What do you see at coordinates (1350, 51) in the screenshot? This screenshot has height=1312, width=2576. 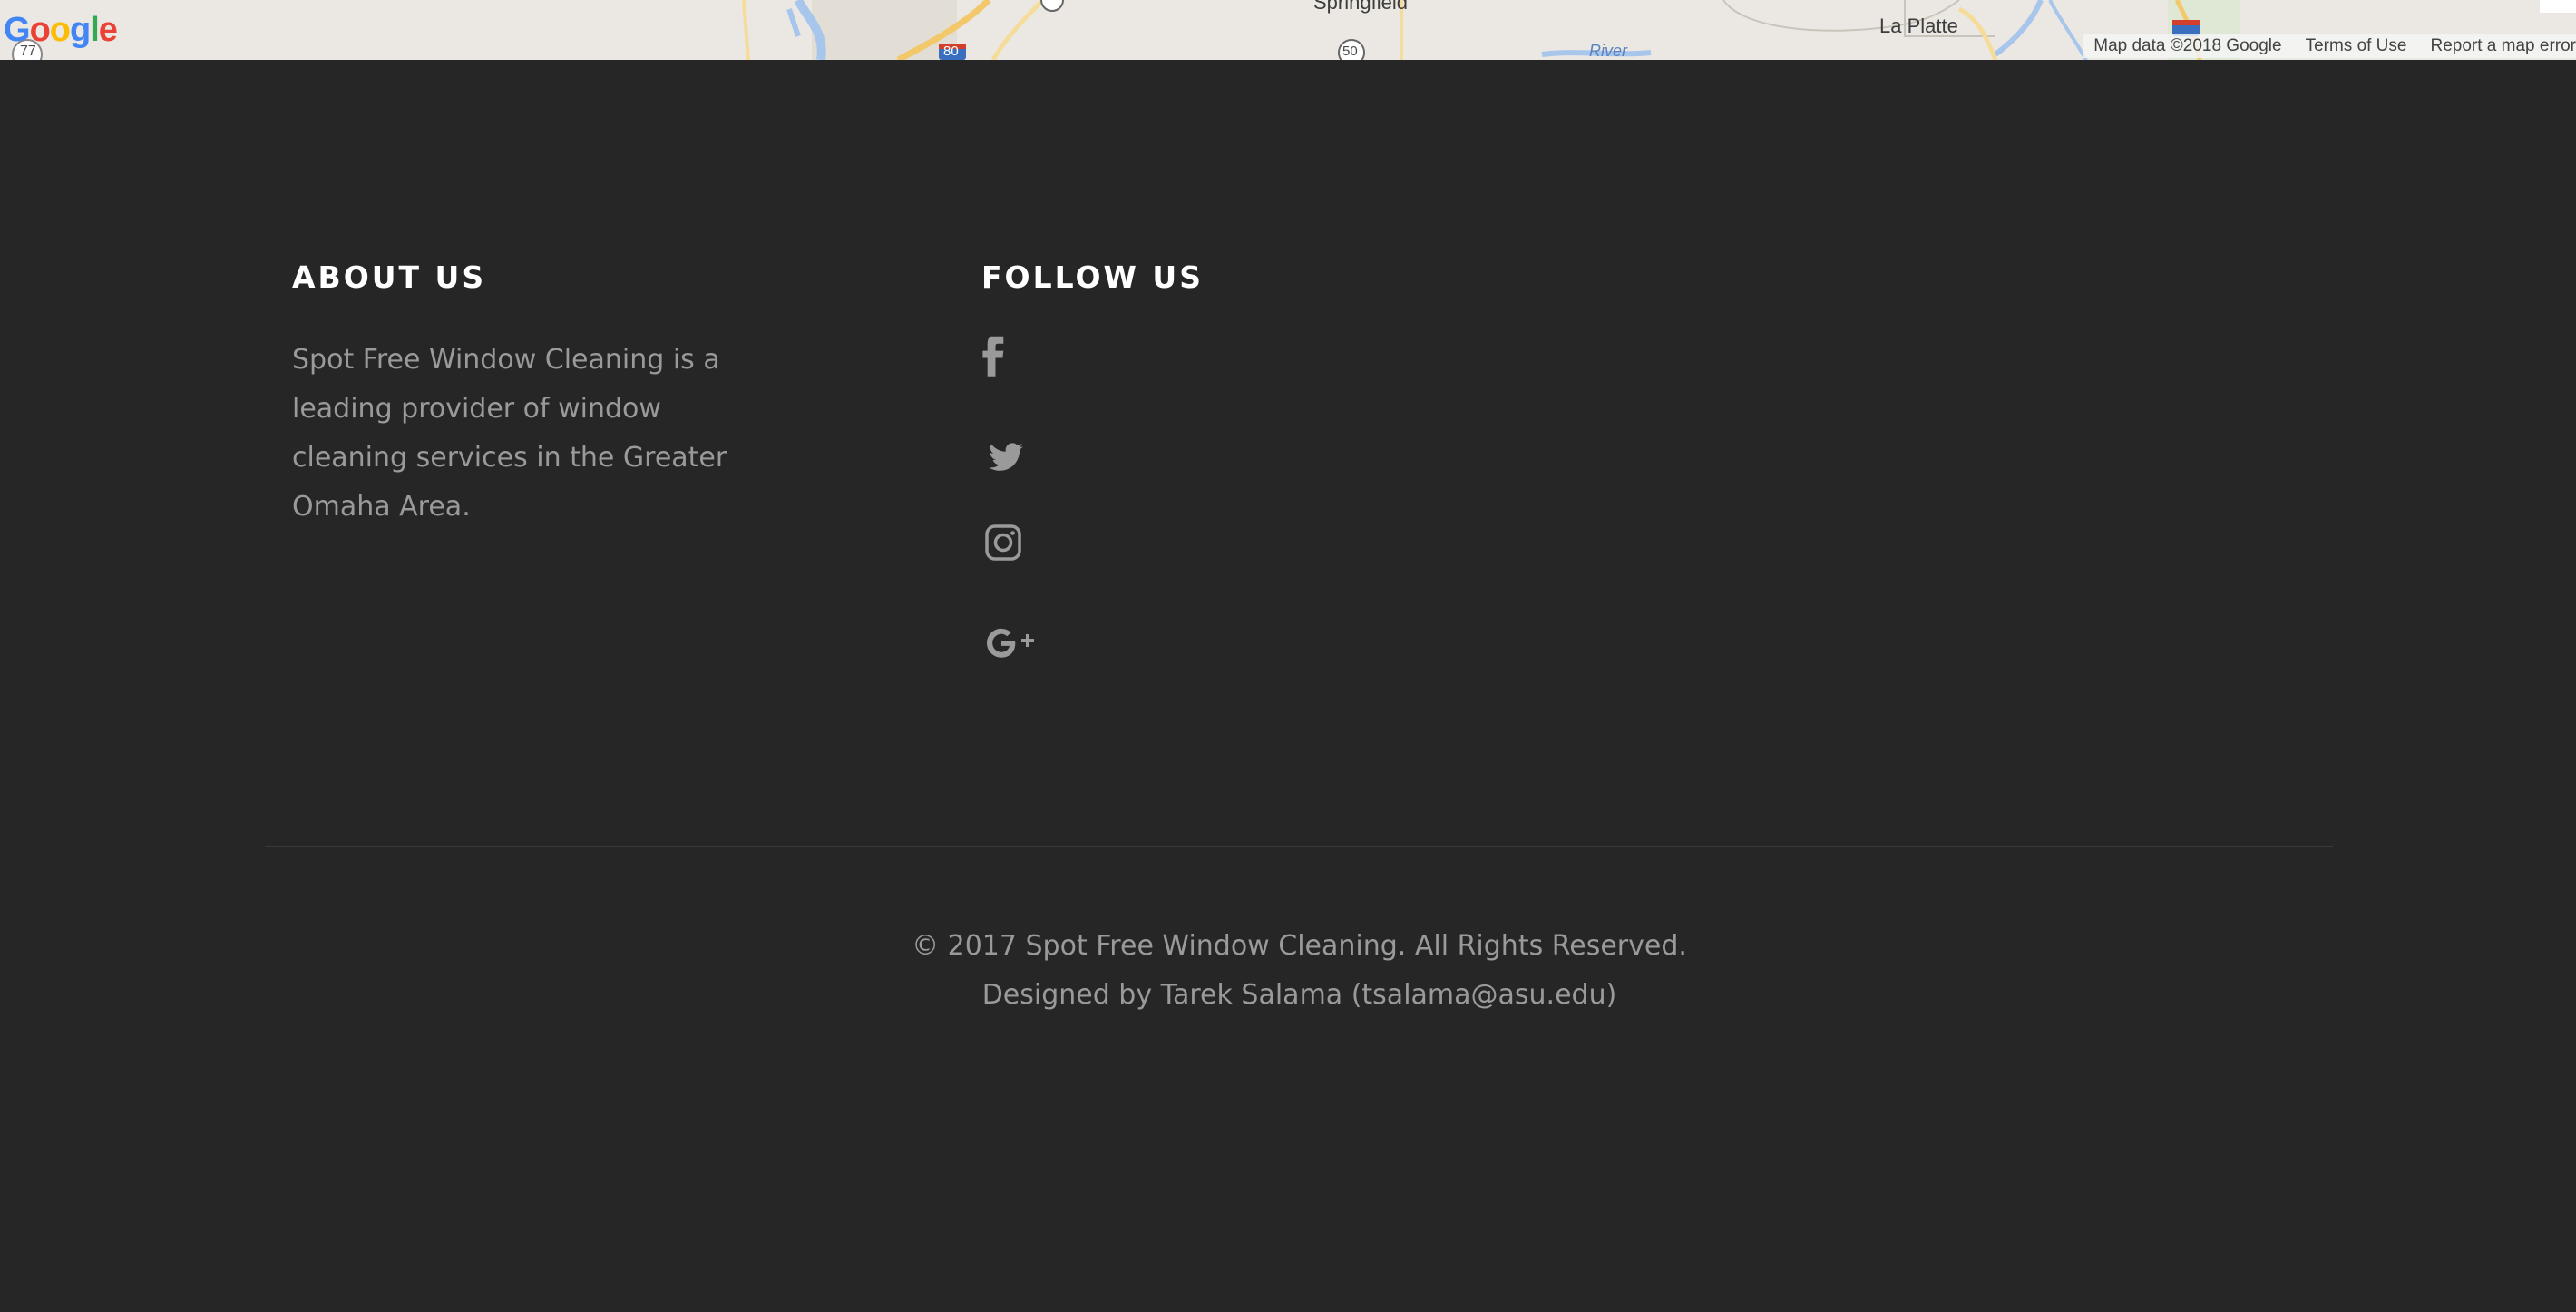 I see `map-route-50: 50` at bounding box center [1350, 51].